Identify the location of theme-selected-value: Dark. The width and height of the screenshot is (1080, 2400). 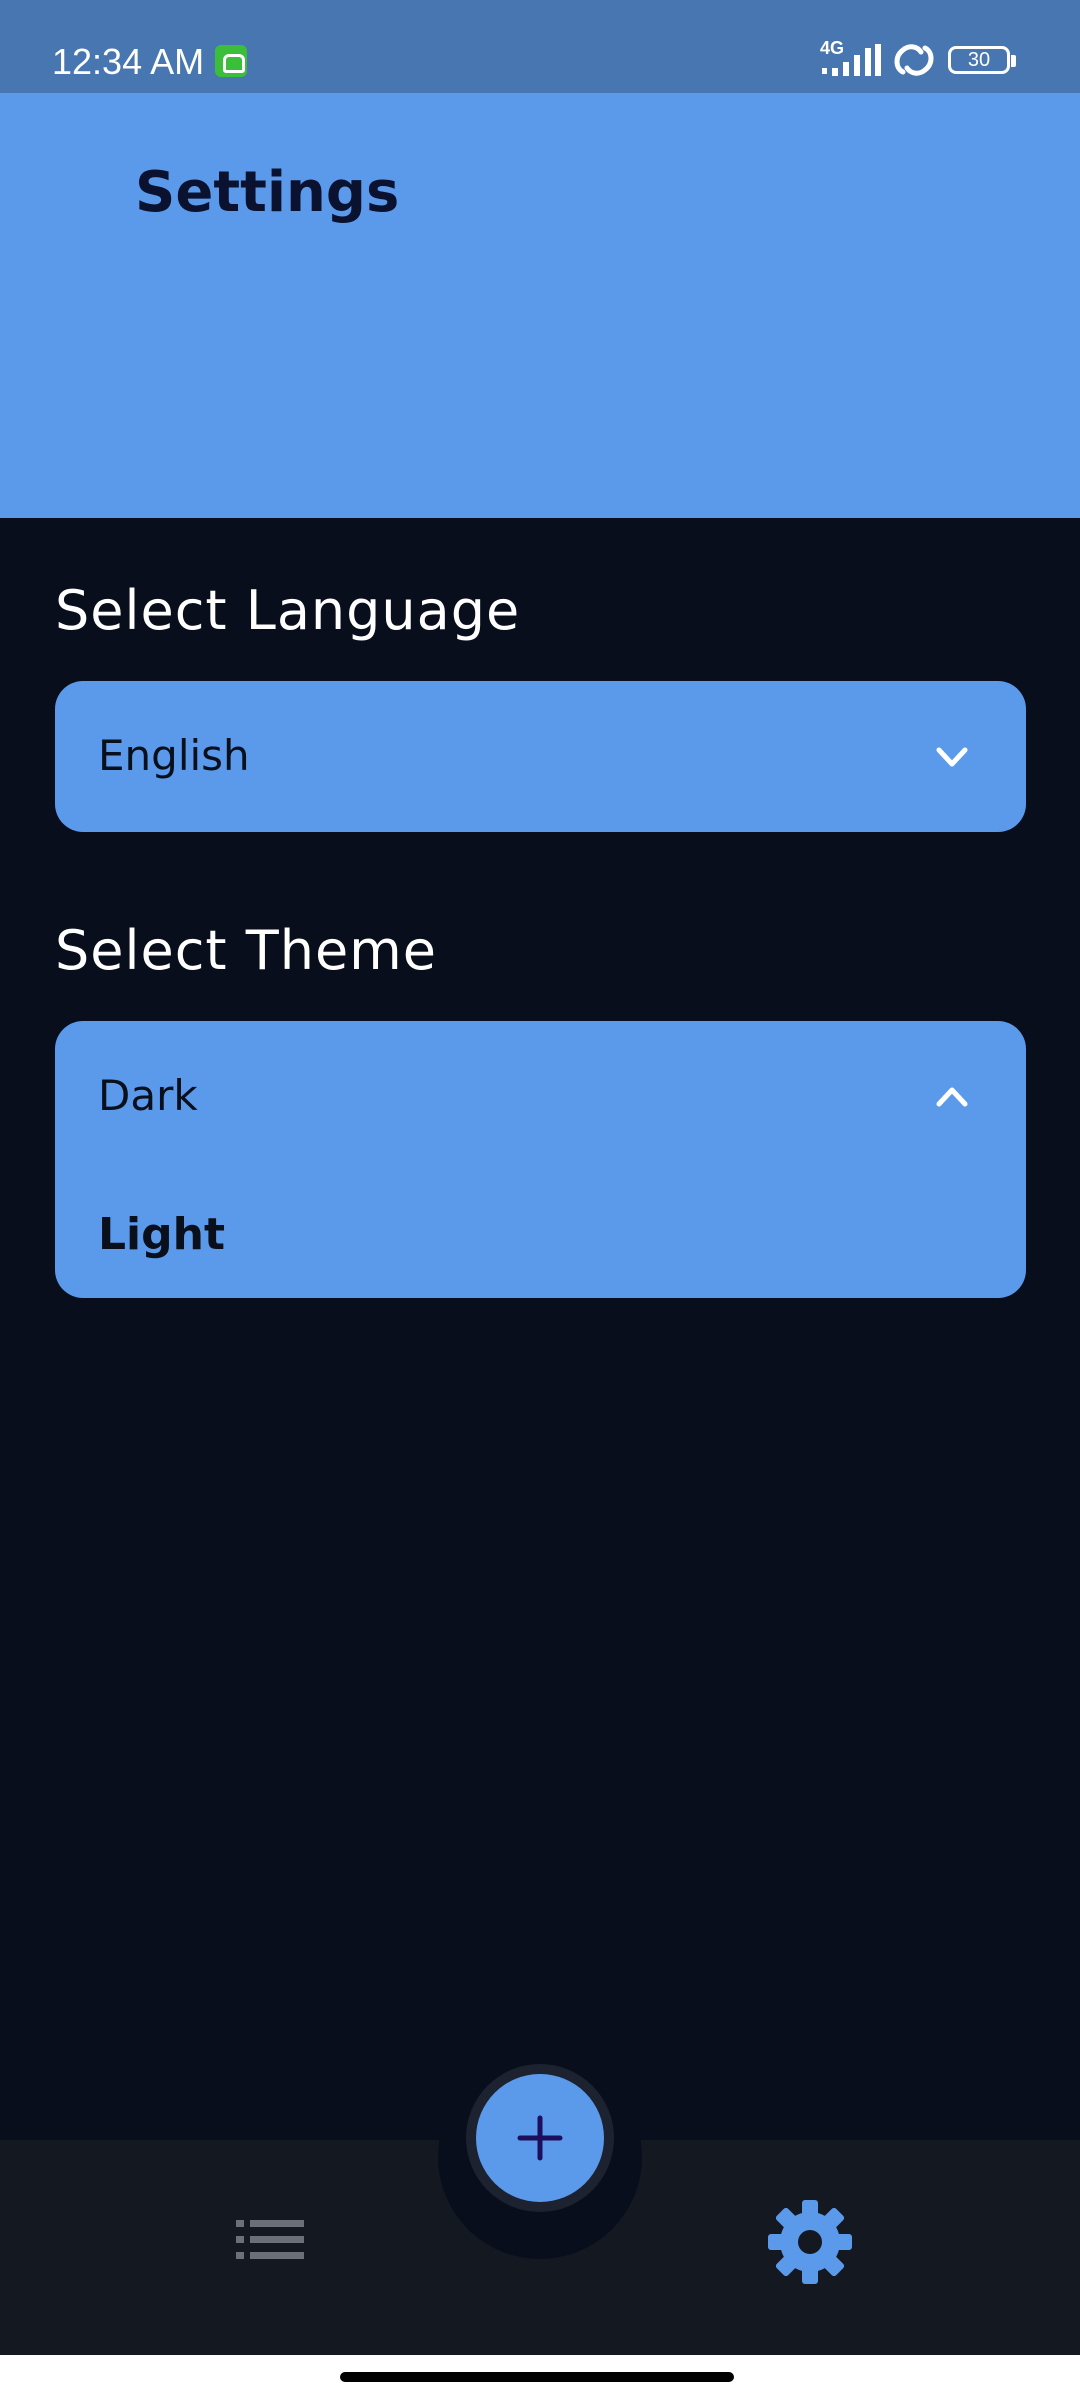
(148, 1095).